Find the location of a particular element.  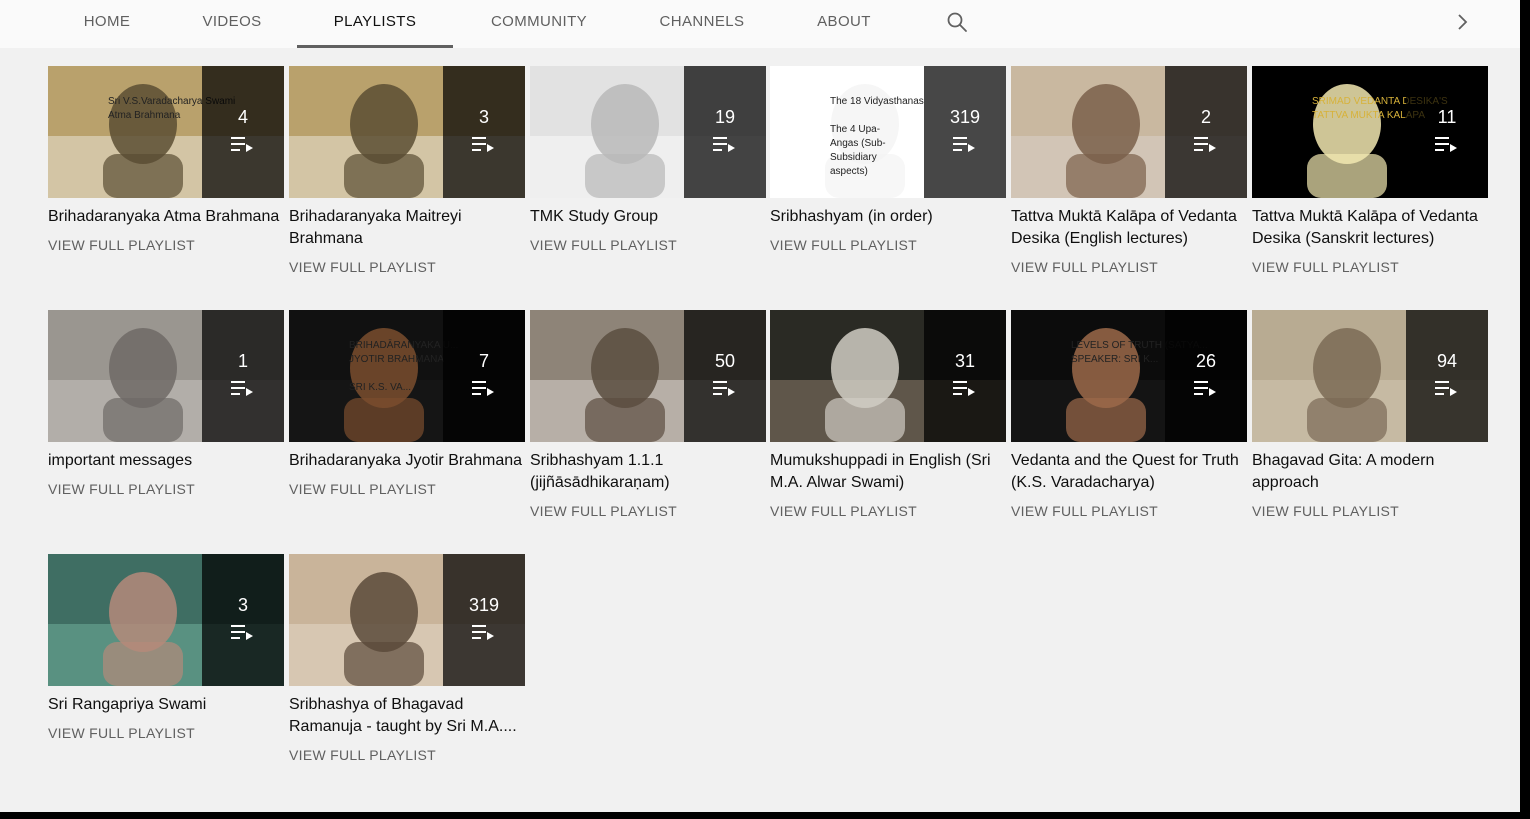

svg-text: aspects) is located at coordinates (849, 171).